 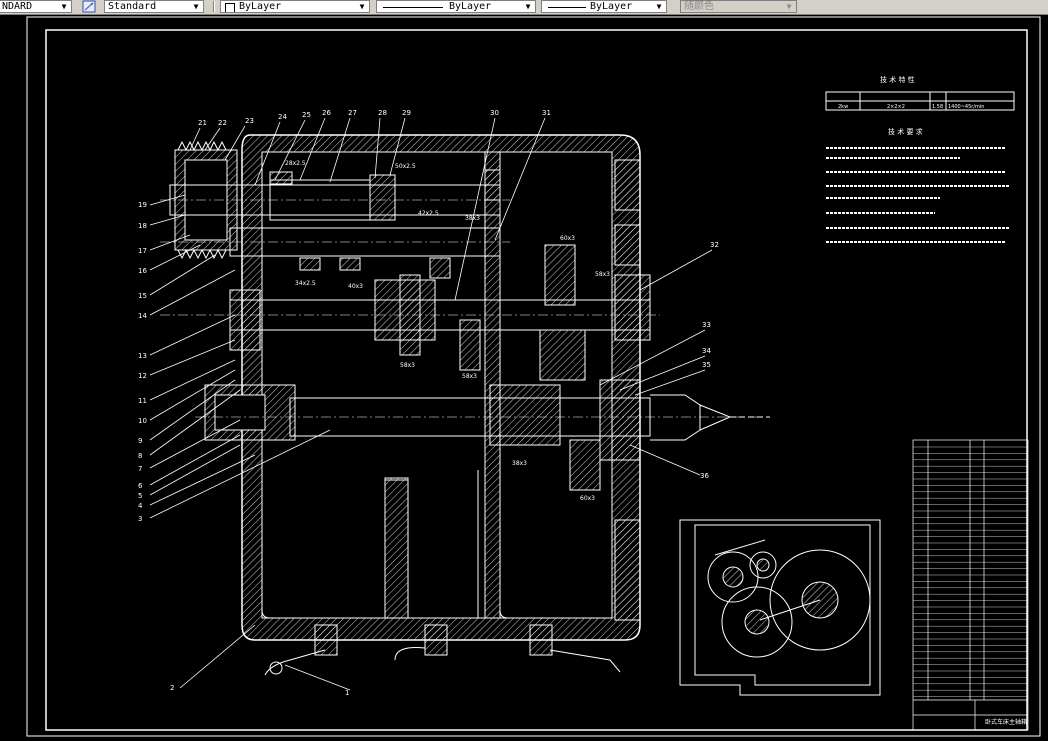 What do you see at coordinates (140, 506) in the screenshot?
I see `svg-text: 4` at bounding box center [140, 506].